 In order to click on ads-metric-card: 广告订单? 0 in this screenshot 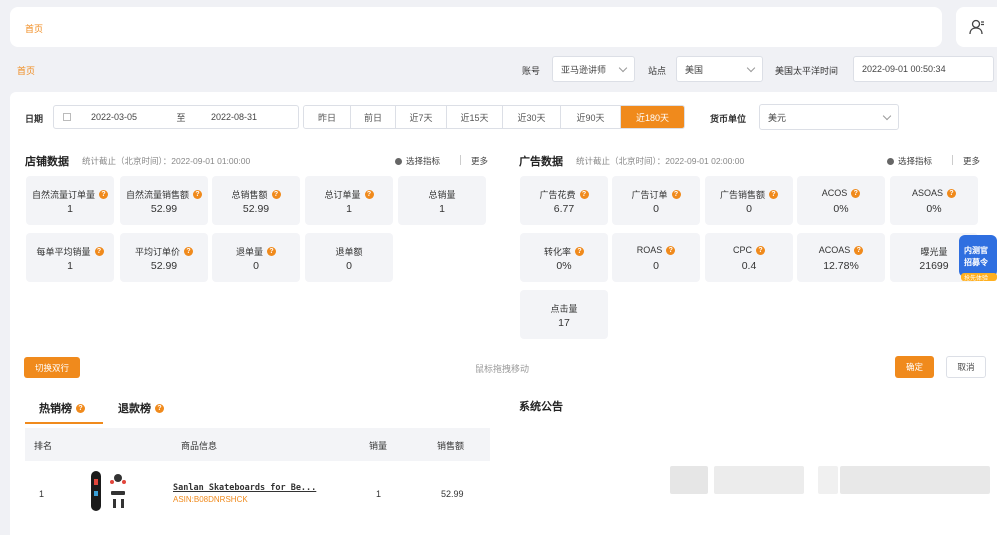, I will do `click(656, 200)`.